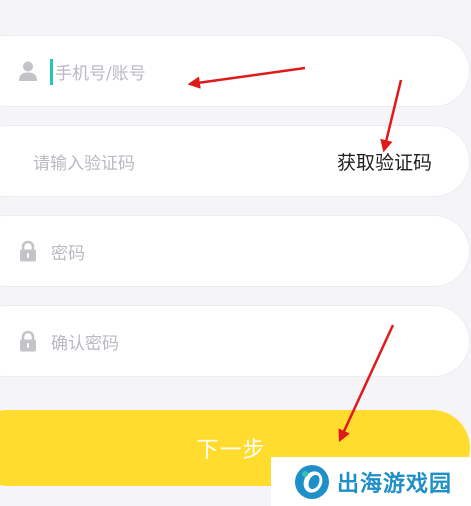  What do you see at coordinates (51, 72) in the screenshot?
I see `text-cursor` at bounding box center [51, 72].